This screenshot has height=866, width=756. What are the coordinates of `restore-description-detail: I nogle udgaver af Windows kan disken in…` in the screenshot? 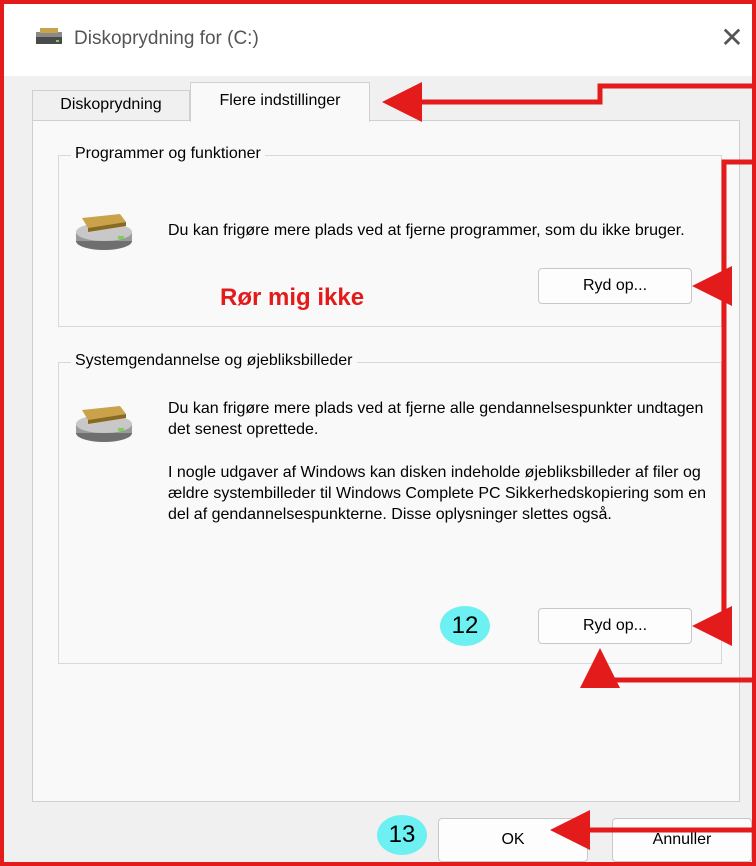 It's located at (437, 493).